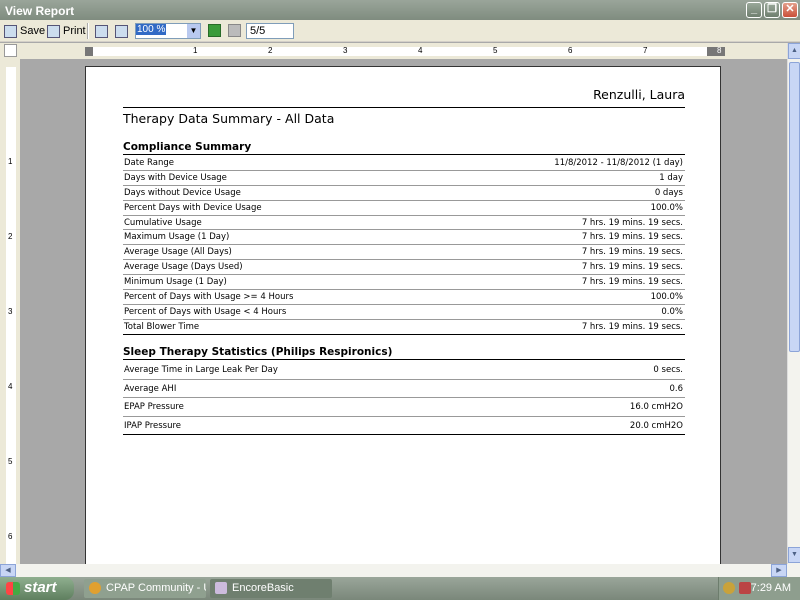  What do you see at coordinates (177, 237) in the screenshot?
I see `row-label: Maximum Usage (1 Day)` at bounding box center [177, 237].